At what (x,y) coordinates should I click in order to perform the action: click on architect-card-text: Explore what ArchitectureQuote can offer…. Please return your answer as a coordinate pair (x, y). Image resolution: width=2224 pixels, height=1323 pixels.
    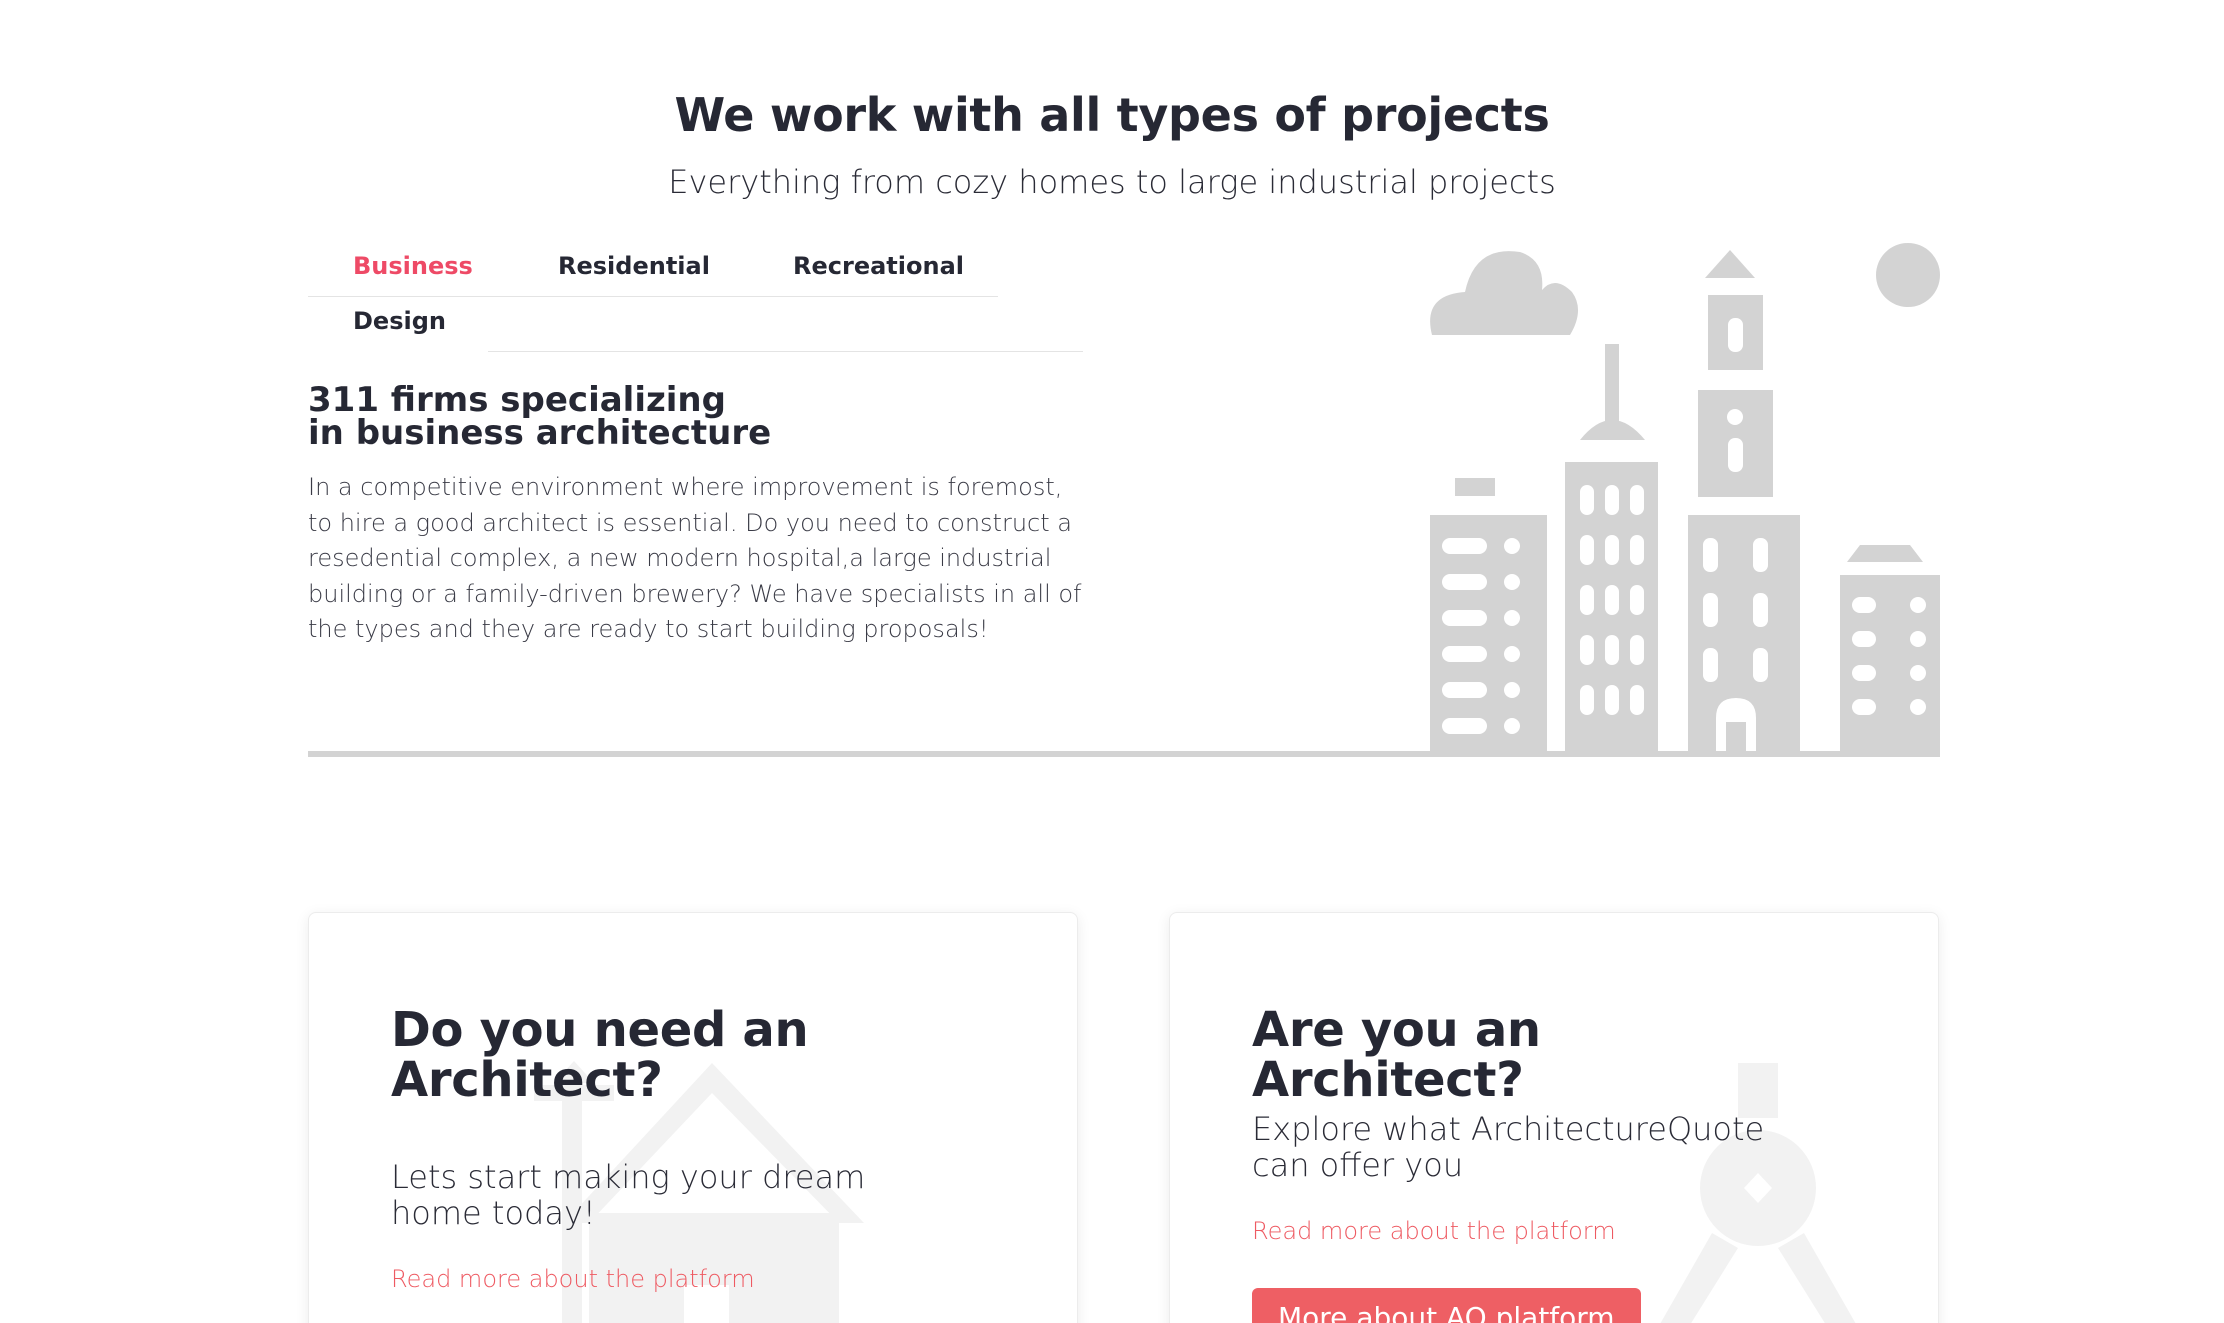
    Looking at the image, I should click on (1508, 1147).